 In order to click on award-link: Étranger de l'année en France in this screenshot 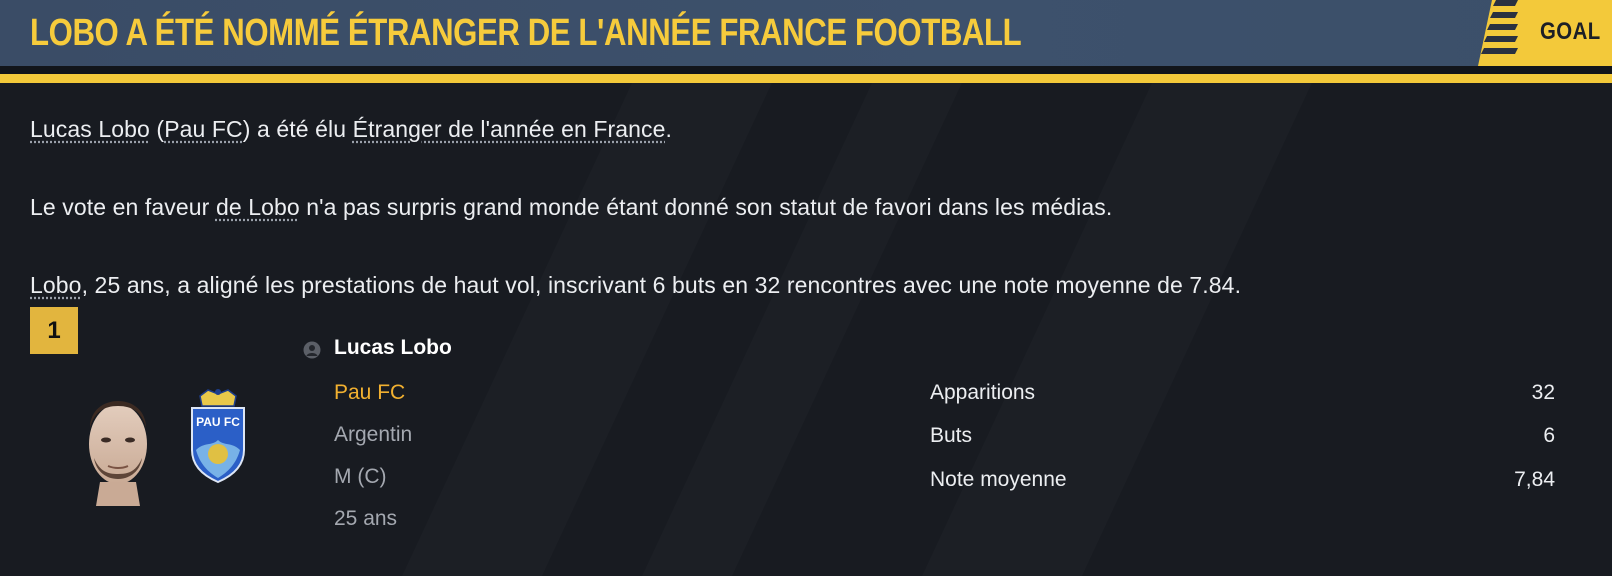, I will do `click(509, 129)`.